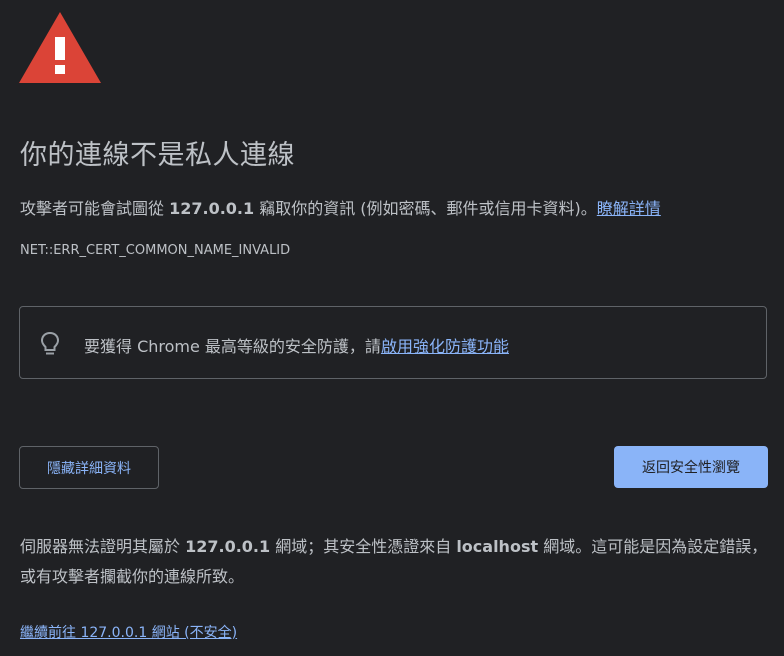 This screenshot has width=784, height=656. Describe the element at coordinates (89, 467) in the screenshot. I see `hide-details-button: 隱藏詳細資料` at that location.